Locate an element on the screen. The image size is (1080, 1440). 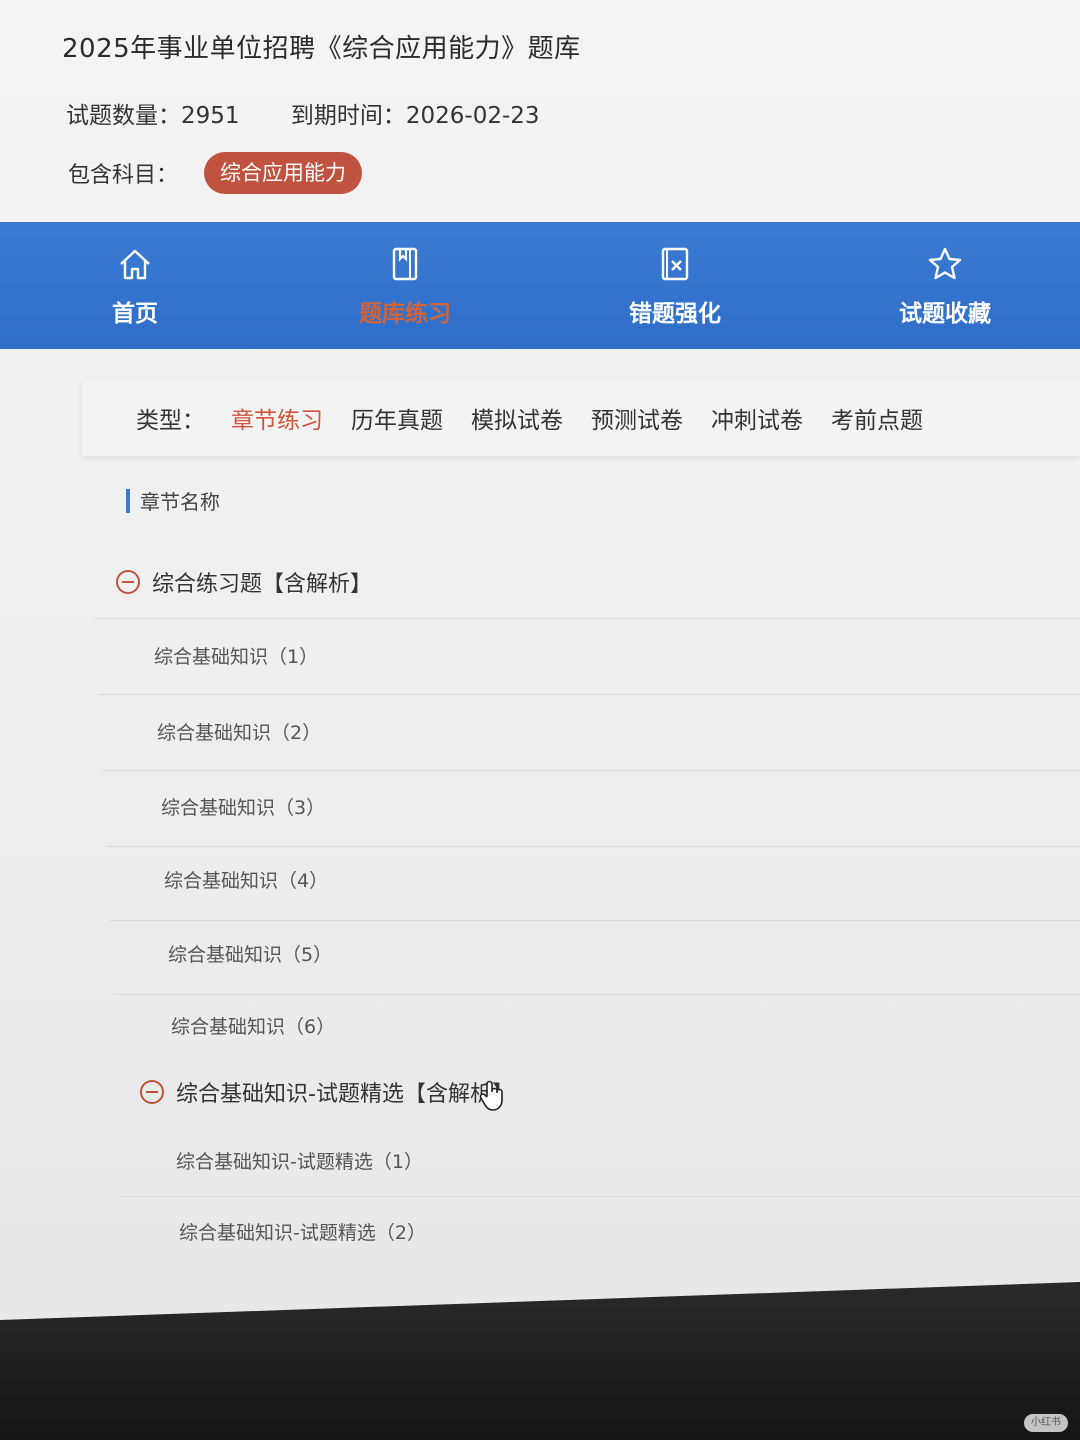
book-icon is located at coordinates (405, 264).